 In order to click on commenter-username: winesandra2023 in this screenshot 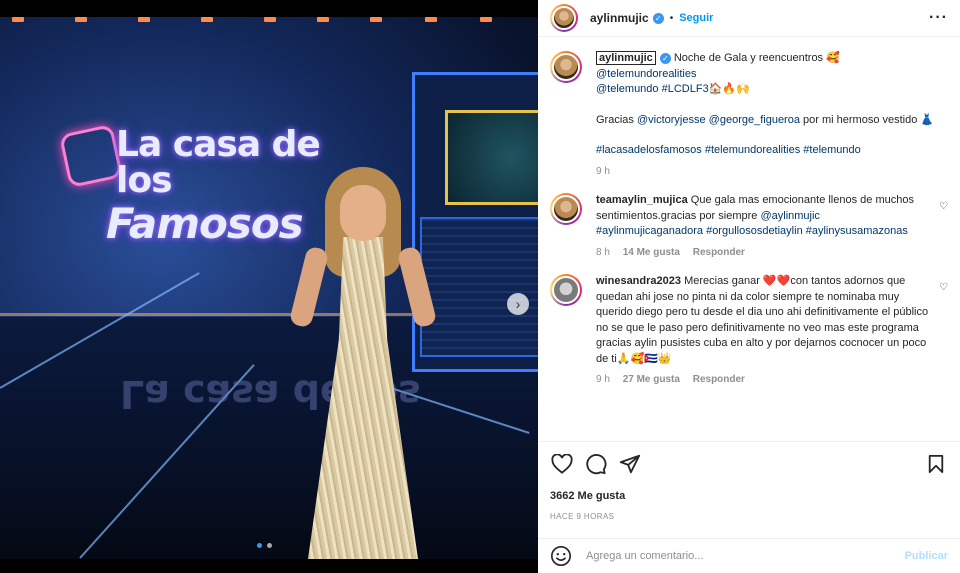, I will do `click(638, 281)`.